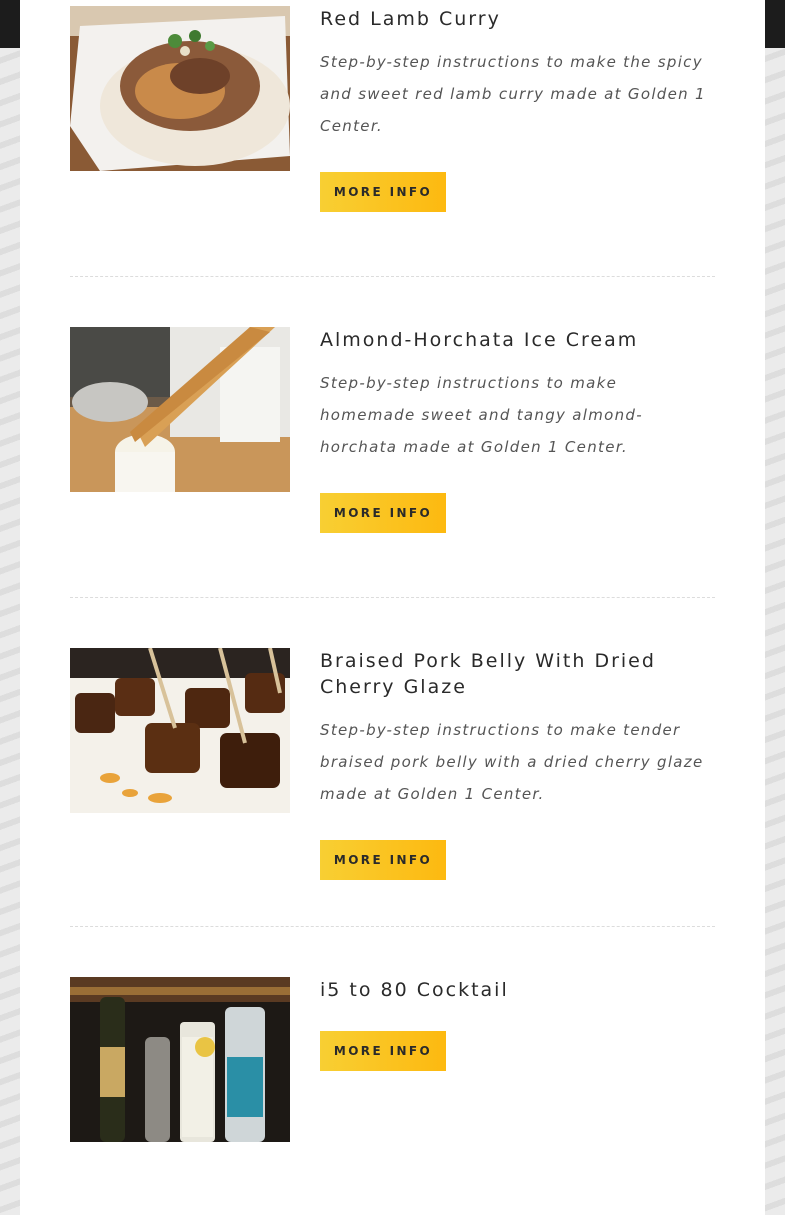  What do you see at coordinates (180, 730) in the screenshot?
I see `recipe-thumbnail-pork-belly` at bounding box center [180, 730].